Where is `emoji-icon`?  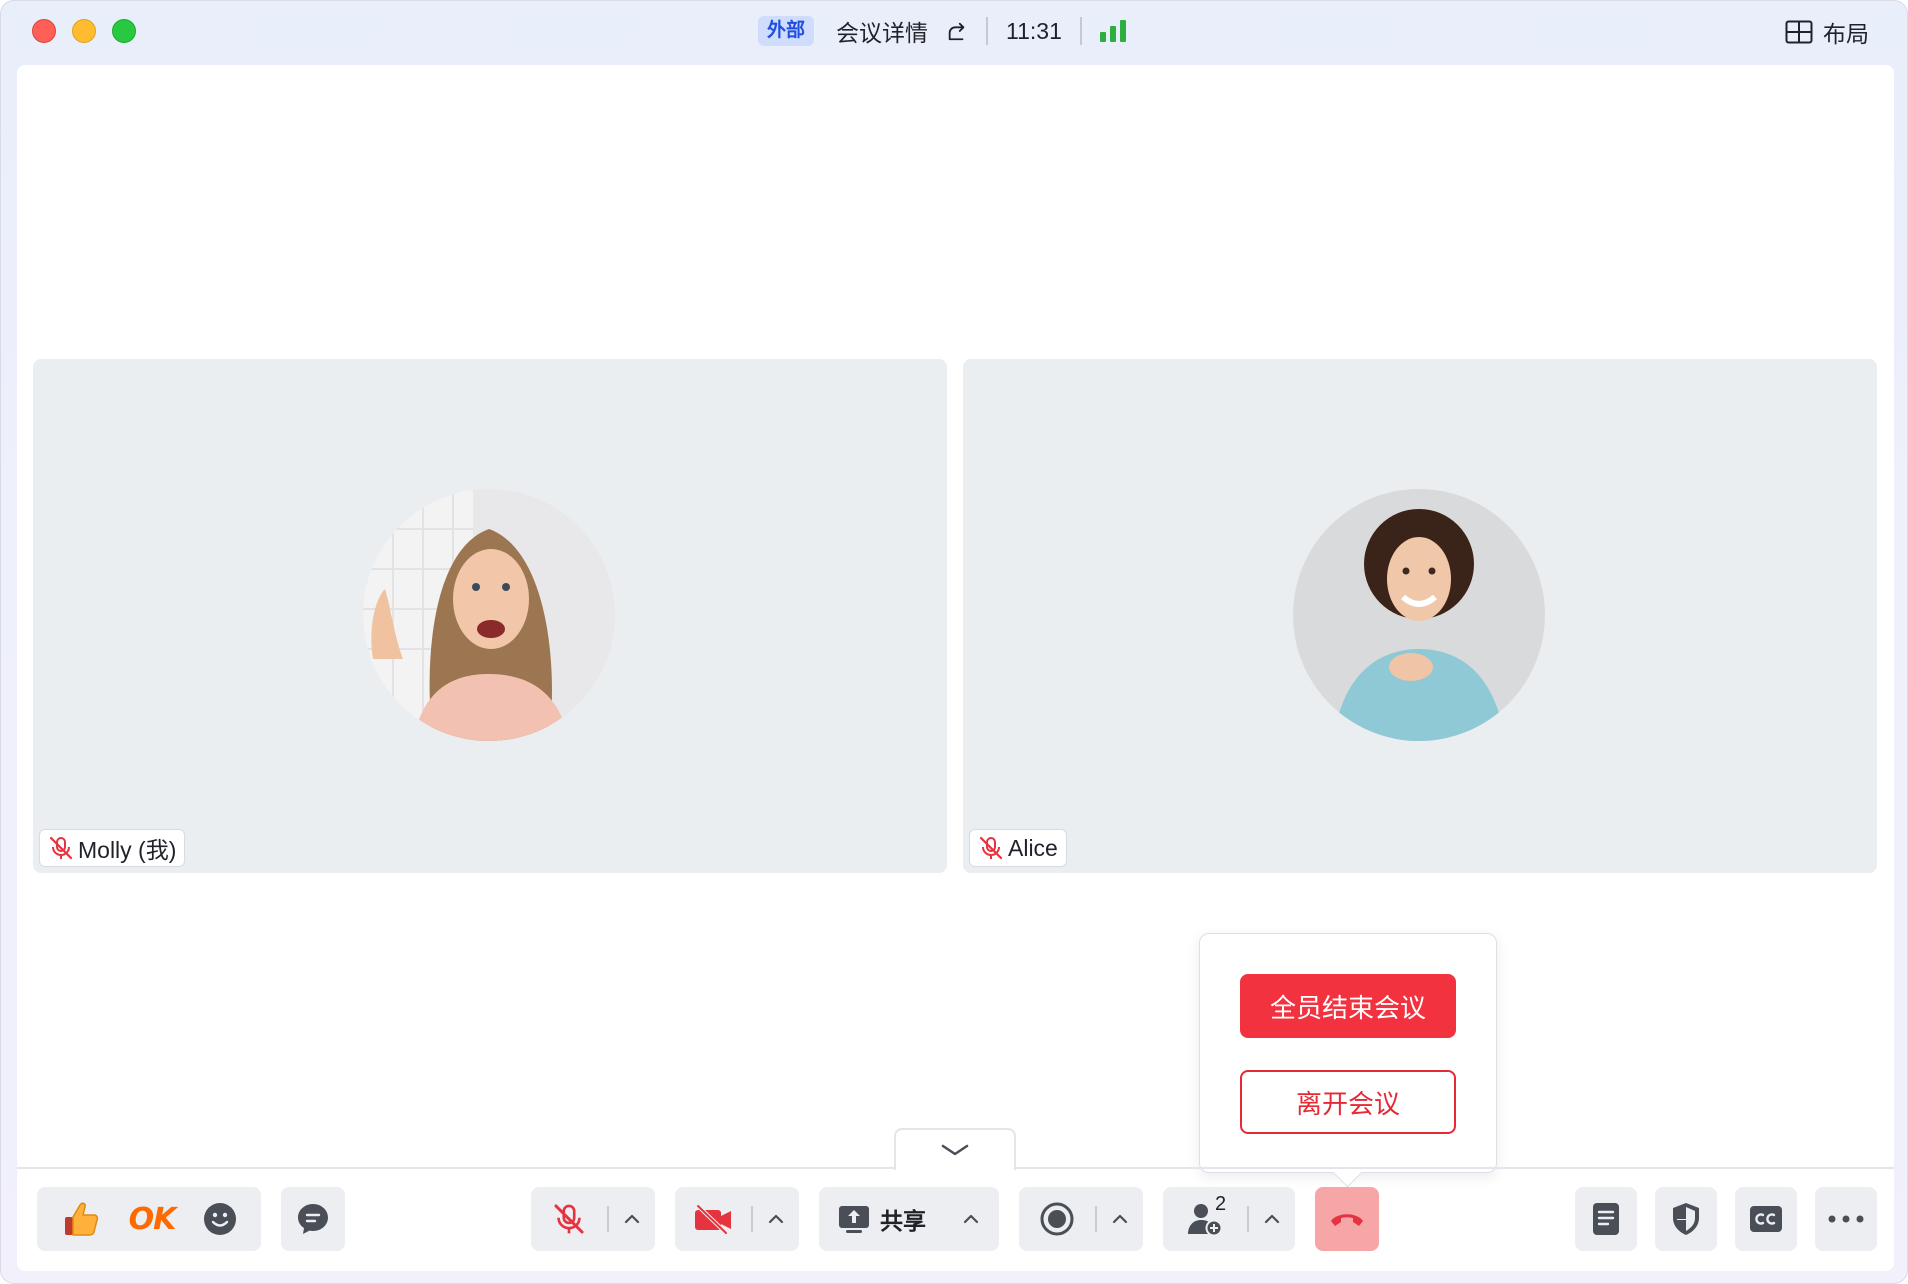 emoji-icon is located at coordinates (220, 1219).